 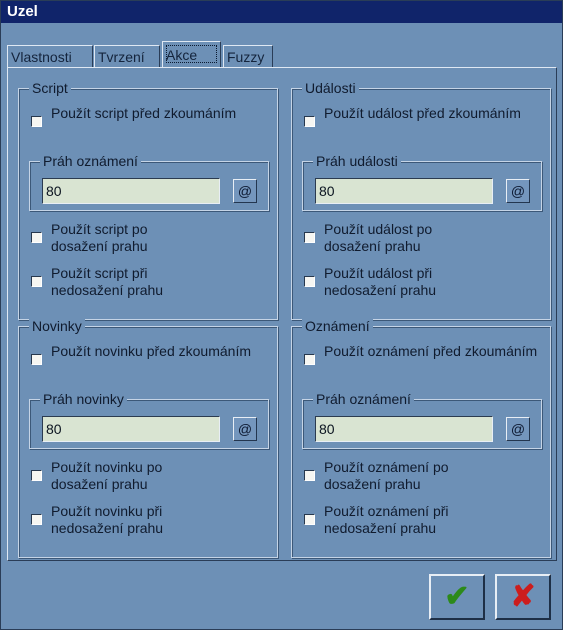 What do you see at coordinates (36, 281) in the screenshot?
I see `checkbox-script-not-reached` at bounding box center [36, 281].